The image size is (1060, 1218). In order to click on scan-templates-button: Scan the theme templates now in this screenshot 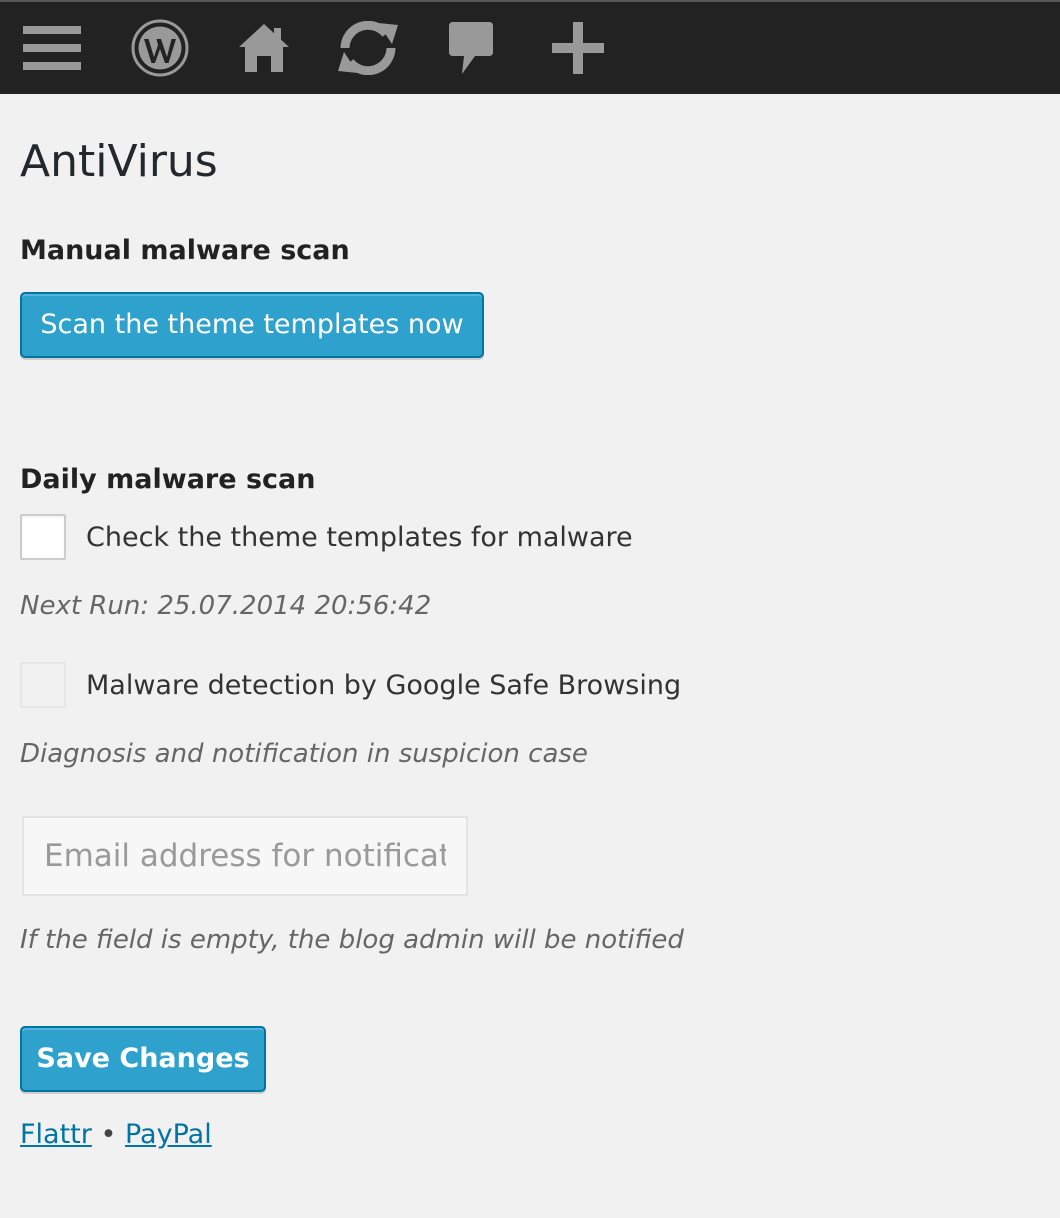, I will do `click(252, 325)`.